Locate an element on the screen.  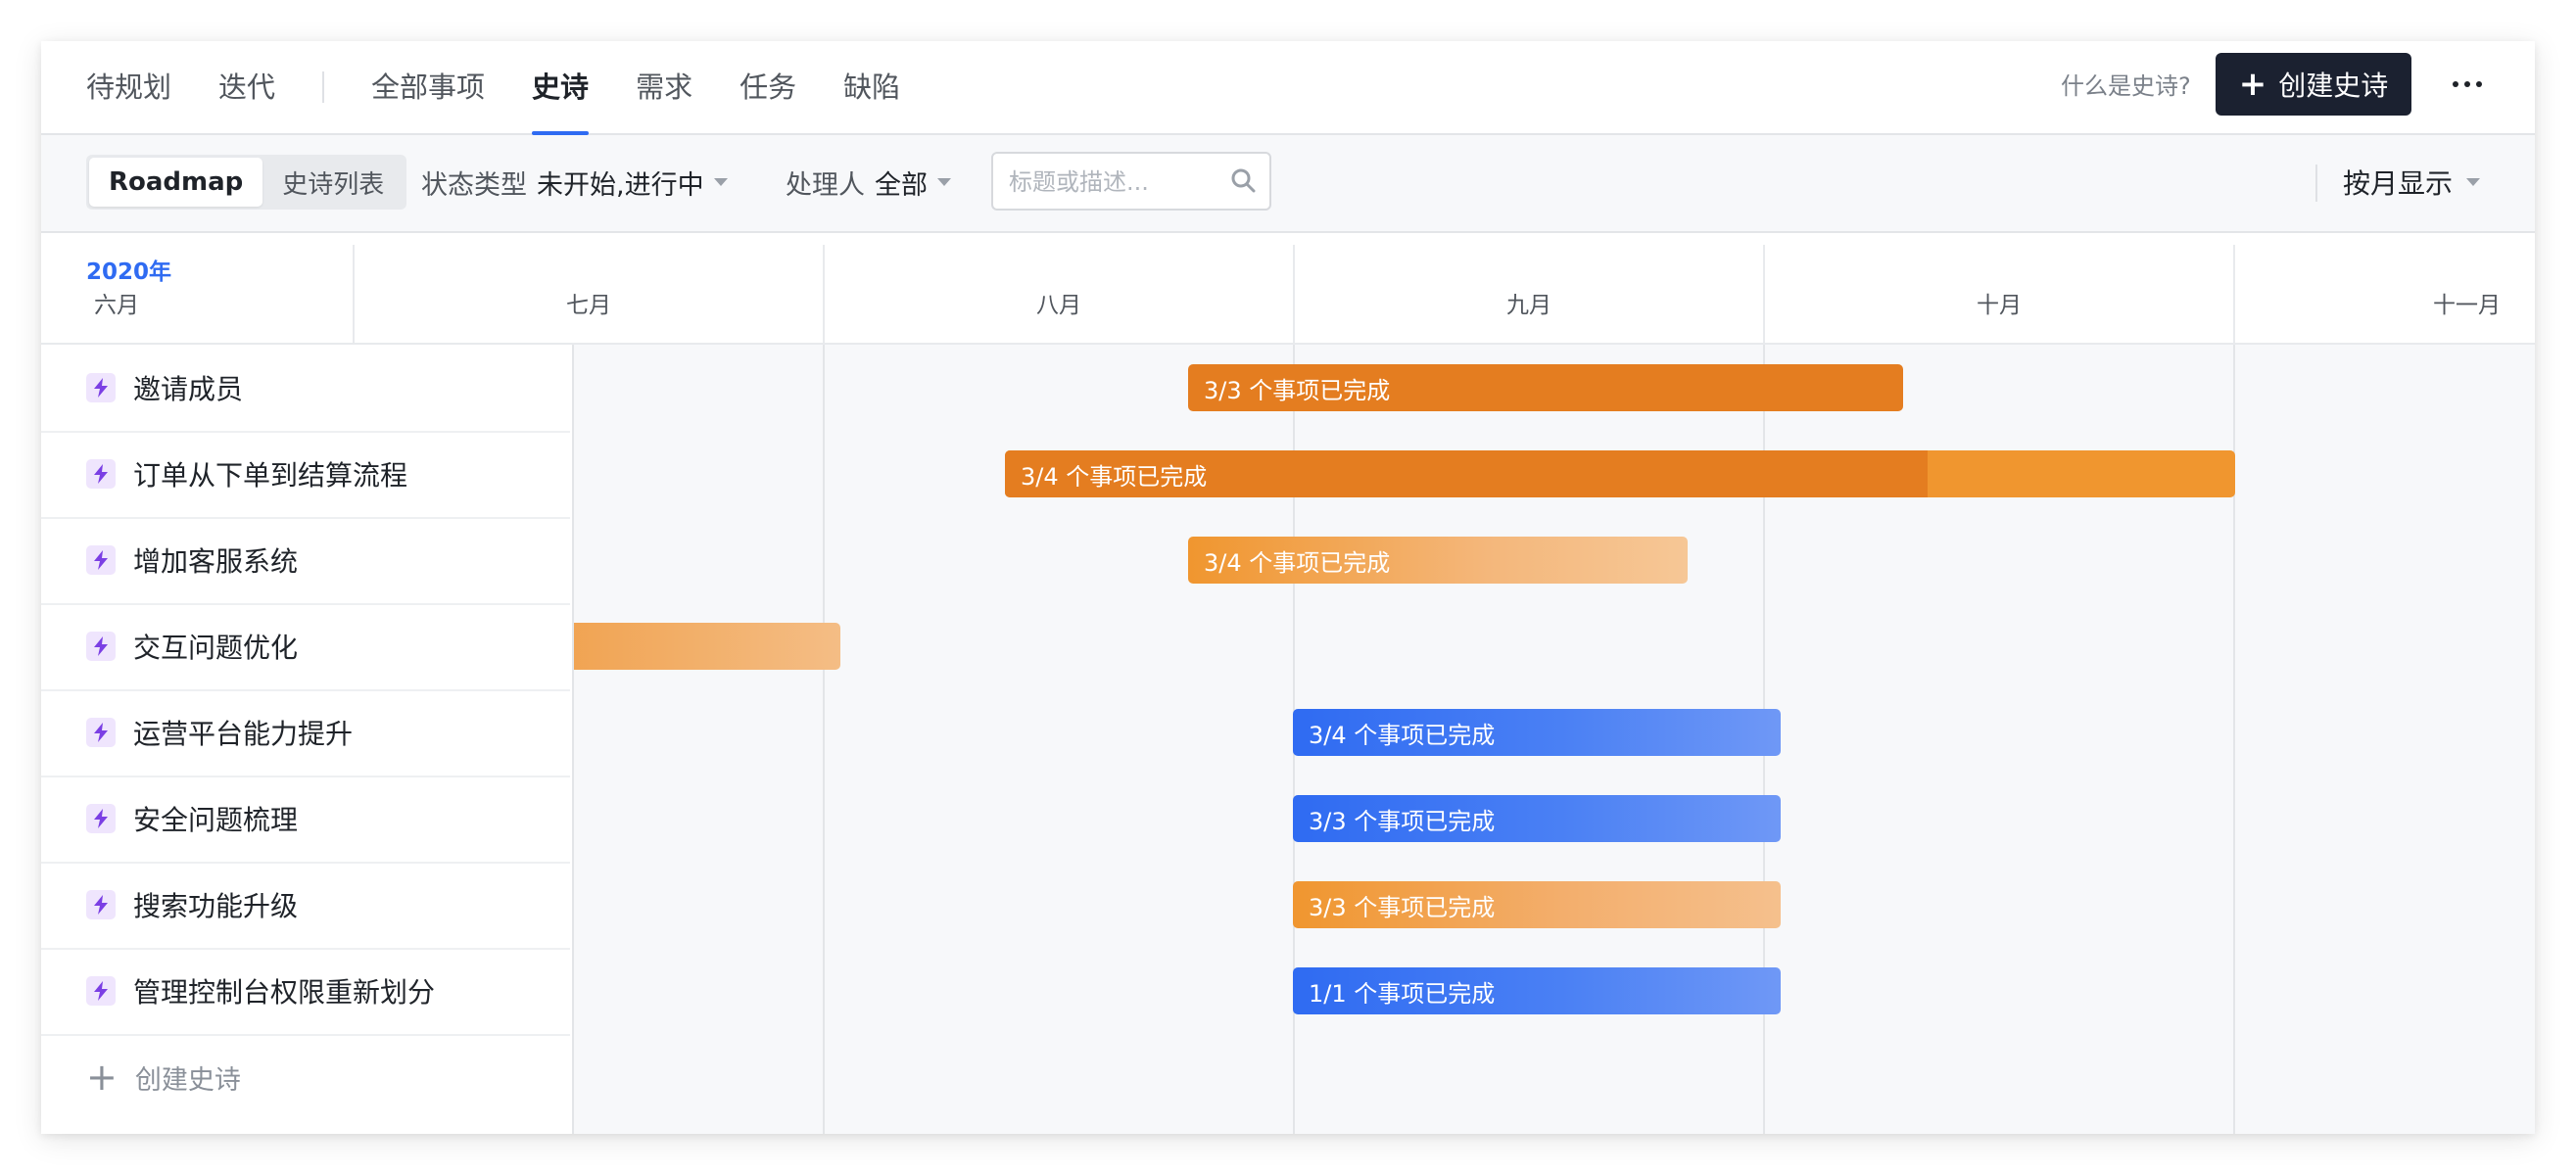
what-is-epic-link: 什么是史诗? is located at coordinates (2126, 86).